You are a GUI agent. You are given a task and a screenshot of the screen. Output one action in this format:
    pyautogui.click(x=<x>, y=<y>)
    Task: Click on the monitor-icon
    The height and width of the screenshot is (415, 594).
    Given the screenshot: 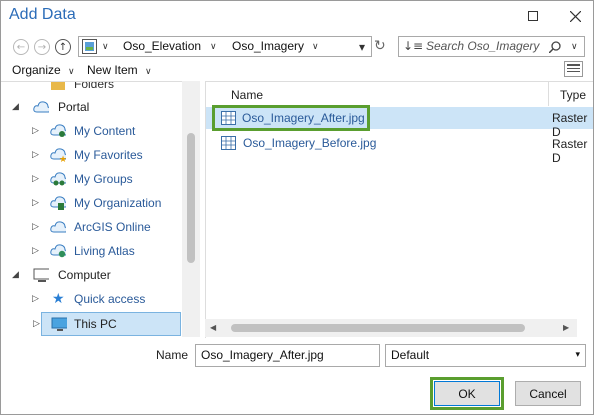 What is the action you would take?
    pyautogui.click(x=59, y=324)
    